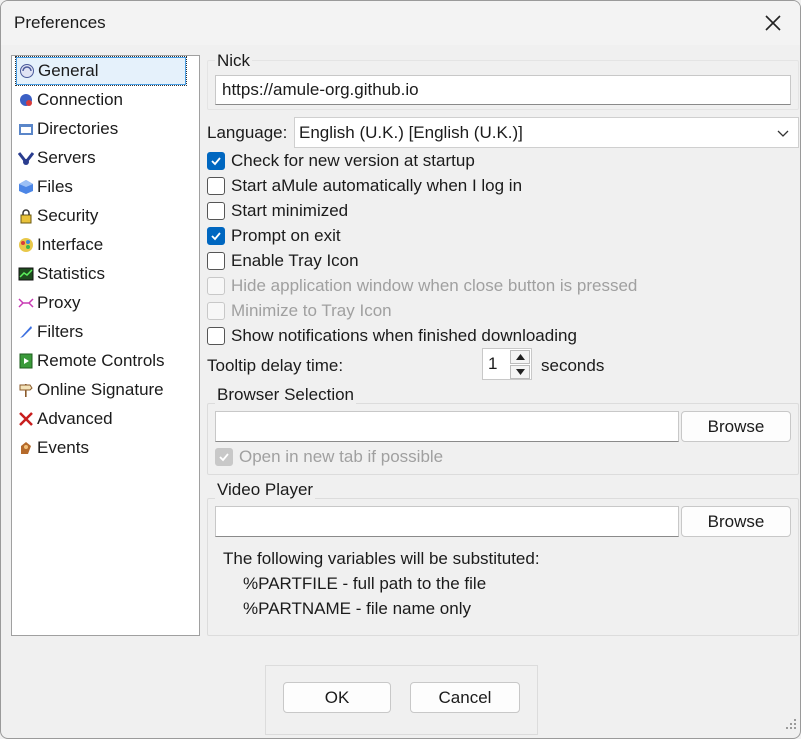  Describe the element at coordinates (400, 23) in the screenshot. I see `title-bar: Preferences` at that location.